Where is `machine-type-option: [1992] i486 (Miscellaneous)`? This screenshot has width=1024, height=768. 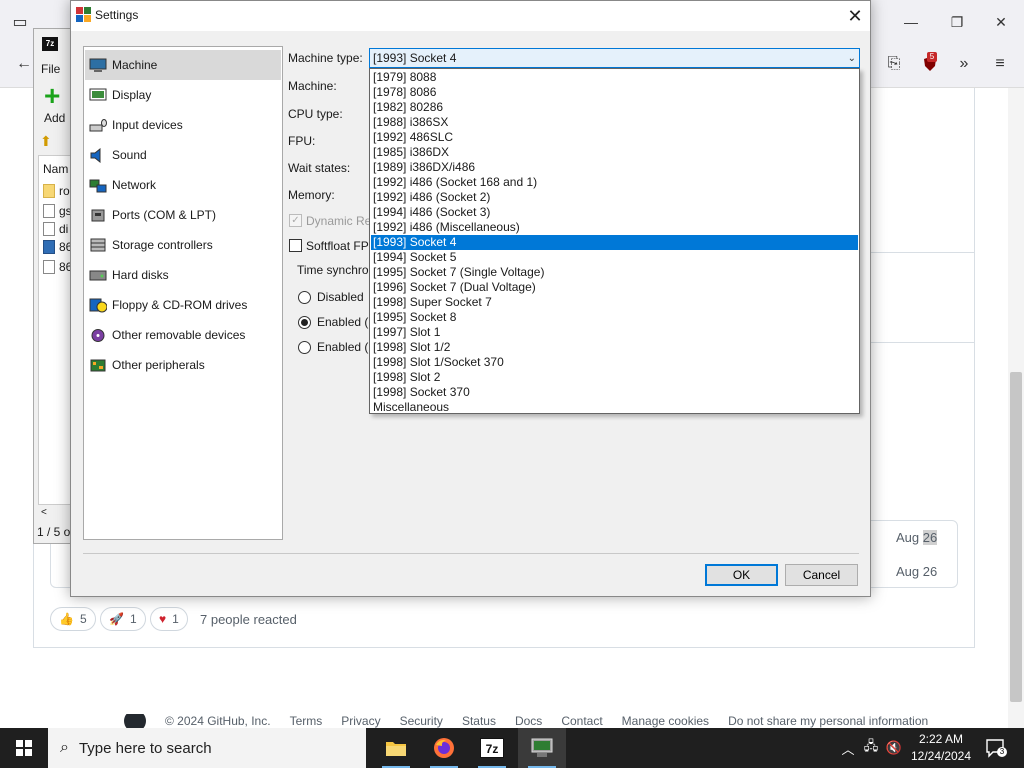 machine-type-option: [1992] i486 (Miscellaneous) is located at coordinates (614, 227).